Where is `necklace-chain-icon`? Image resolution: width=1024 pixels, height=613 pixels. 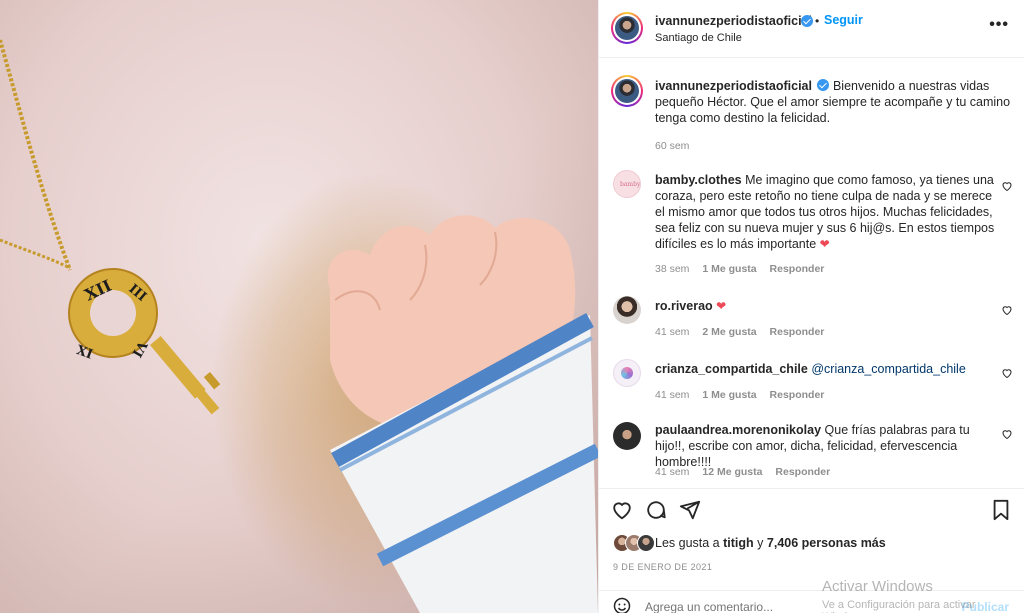 necklace-chain-icon is located at coordinates (36, 155).